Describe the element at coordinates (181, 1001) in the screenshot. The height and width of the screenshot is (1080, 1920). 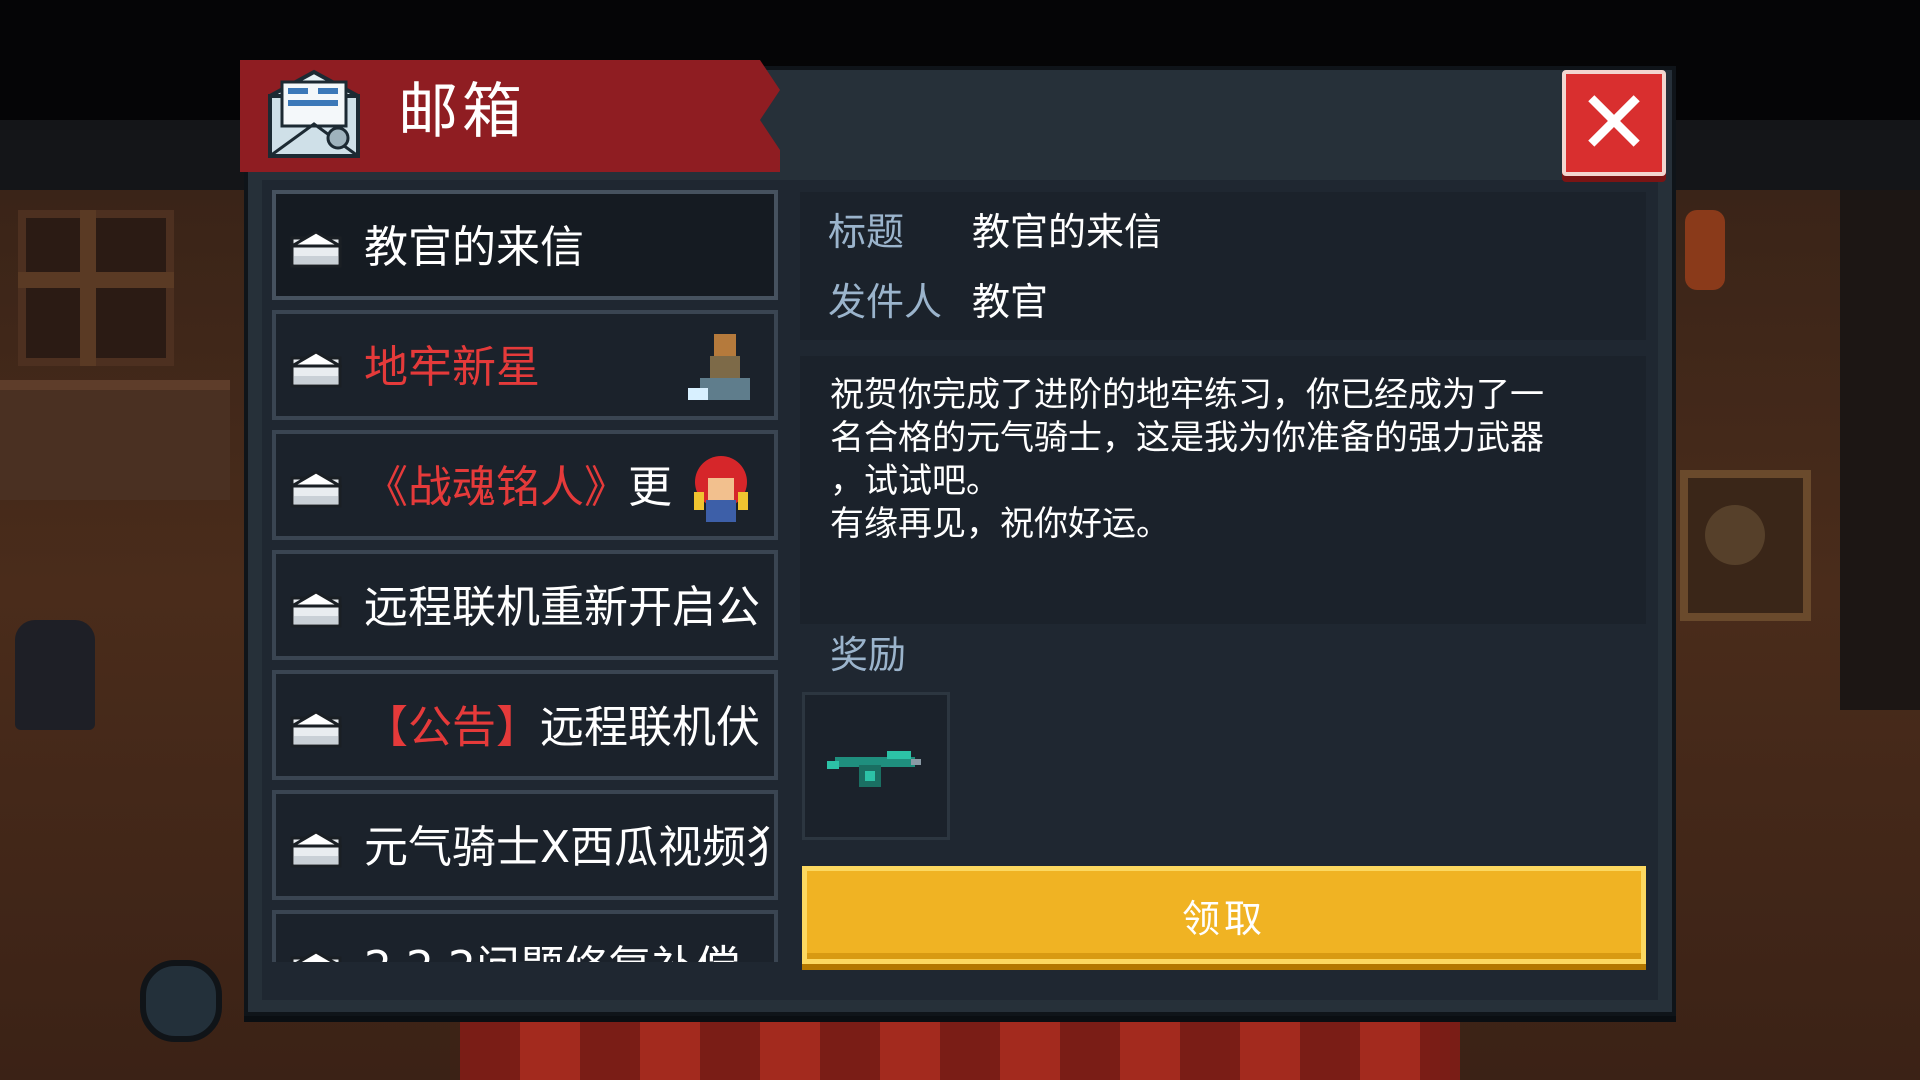
I see `background-barrel` at that location.